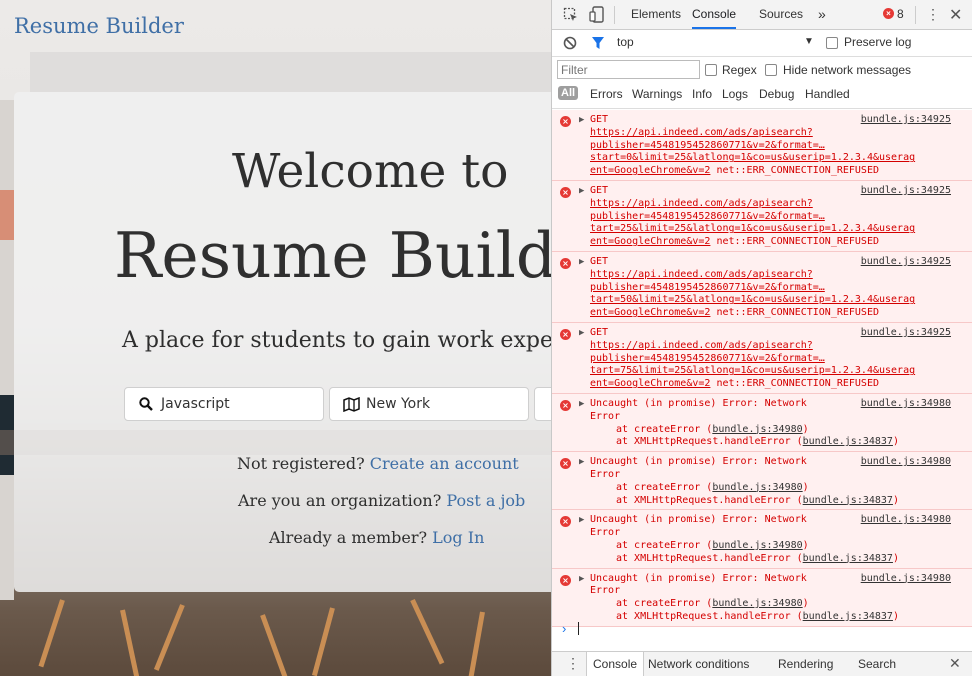 Image resolution: width=972 pixels, height=676 pixels. I want to click on console-prompt: ›, so click(762, 629).